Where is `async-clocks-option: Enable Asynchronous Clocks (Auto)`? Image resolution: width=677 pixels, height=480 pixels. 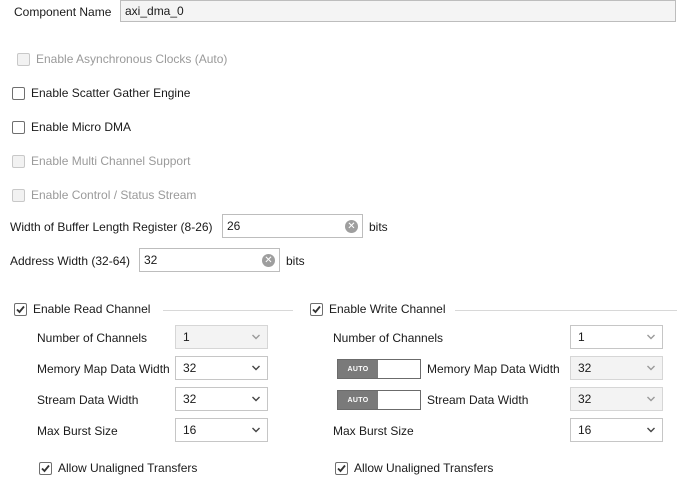
async-clocks-option: Enable Asynchronous Clocks (Auto) is located at coordinates (122, 59).